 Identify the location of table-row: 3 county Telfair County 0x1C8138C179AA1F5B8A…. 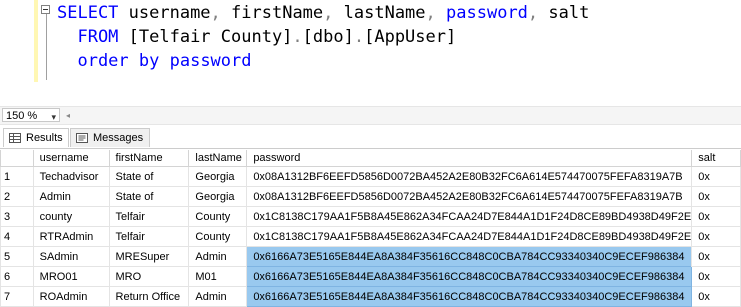
(370, 216).